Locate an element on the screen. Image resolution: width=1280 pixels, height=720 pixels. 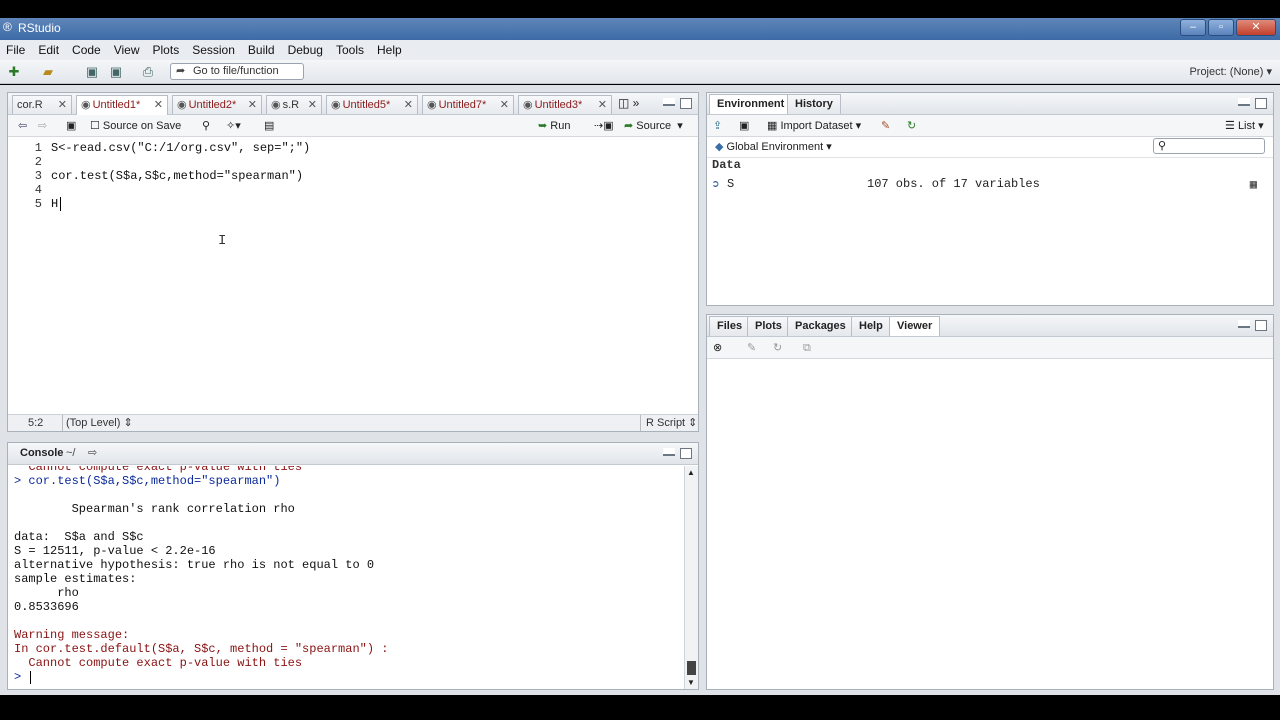
back-arrow-icon: ⇦ is located at coordinates (22, 126).